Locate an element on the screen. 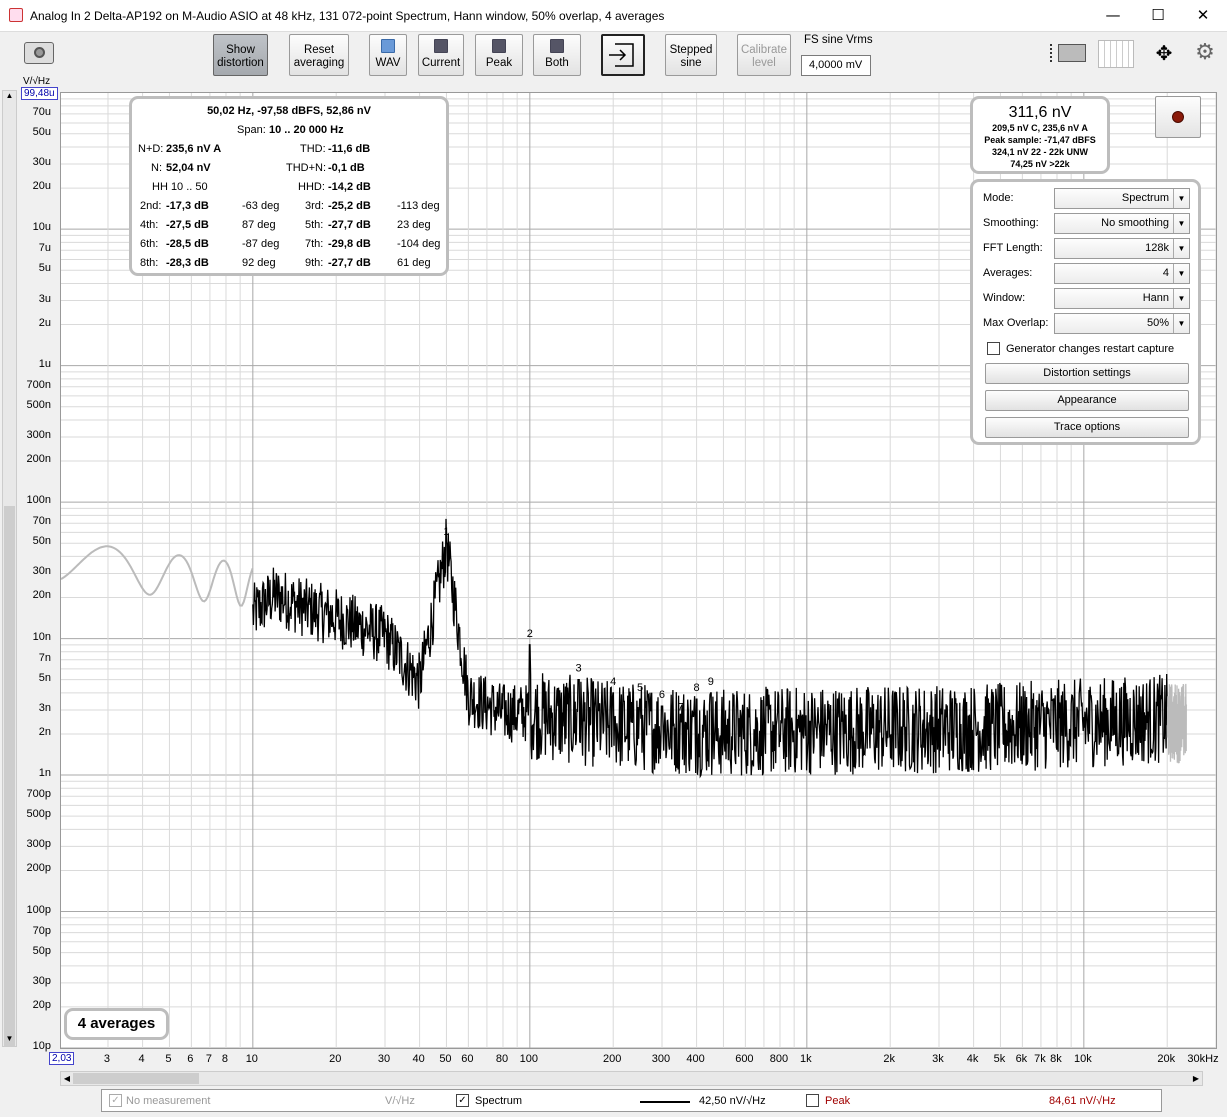  setting-dropdown: Spectrum ▼ is located at coordinates (1122, 198).